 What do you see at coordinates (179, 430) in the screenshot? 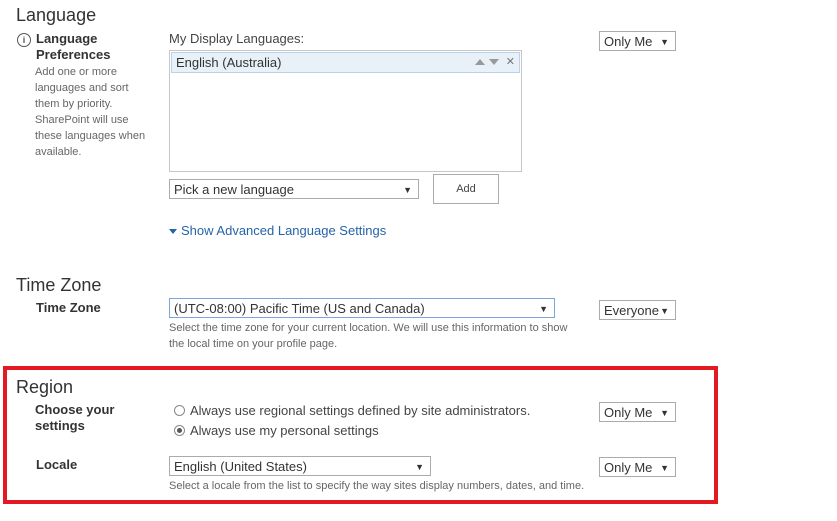
I see `radio-personal-settings` at bounding box center [179, 430].